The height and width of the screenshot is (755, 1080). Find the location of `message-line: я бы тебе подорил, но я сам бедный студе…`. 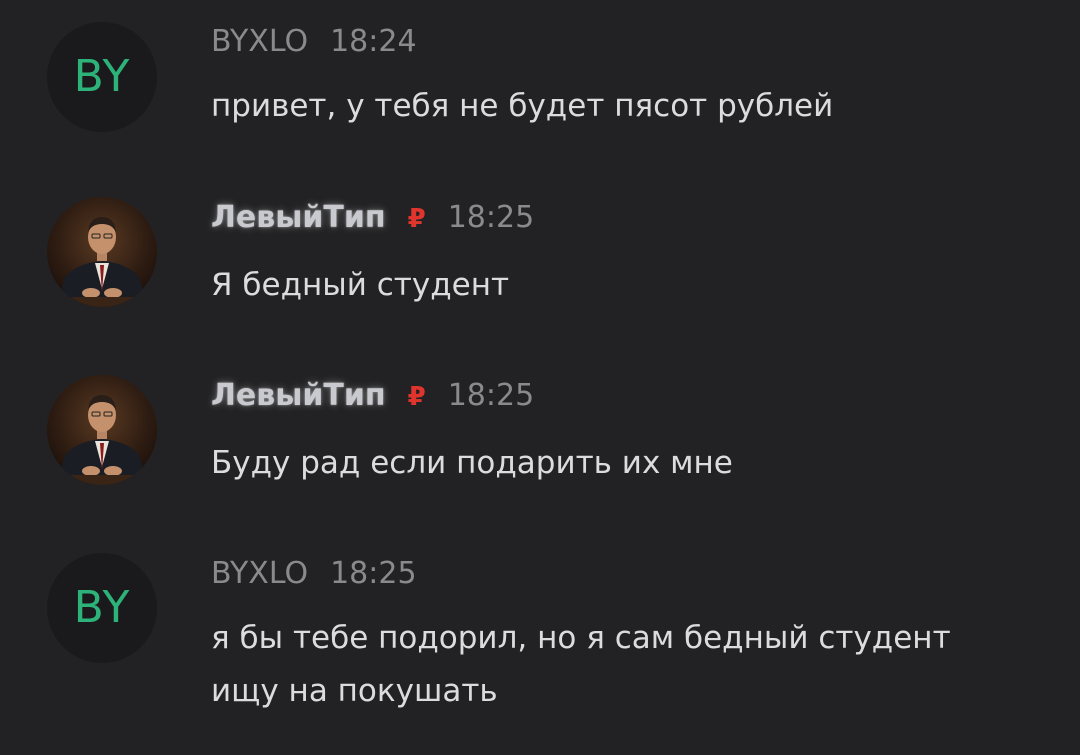

message-line: я бы тебе подорил, но я сам бедный студе… is located at coordinates (581, 638).